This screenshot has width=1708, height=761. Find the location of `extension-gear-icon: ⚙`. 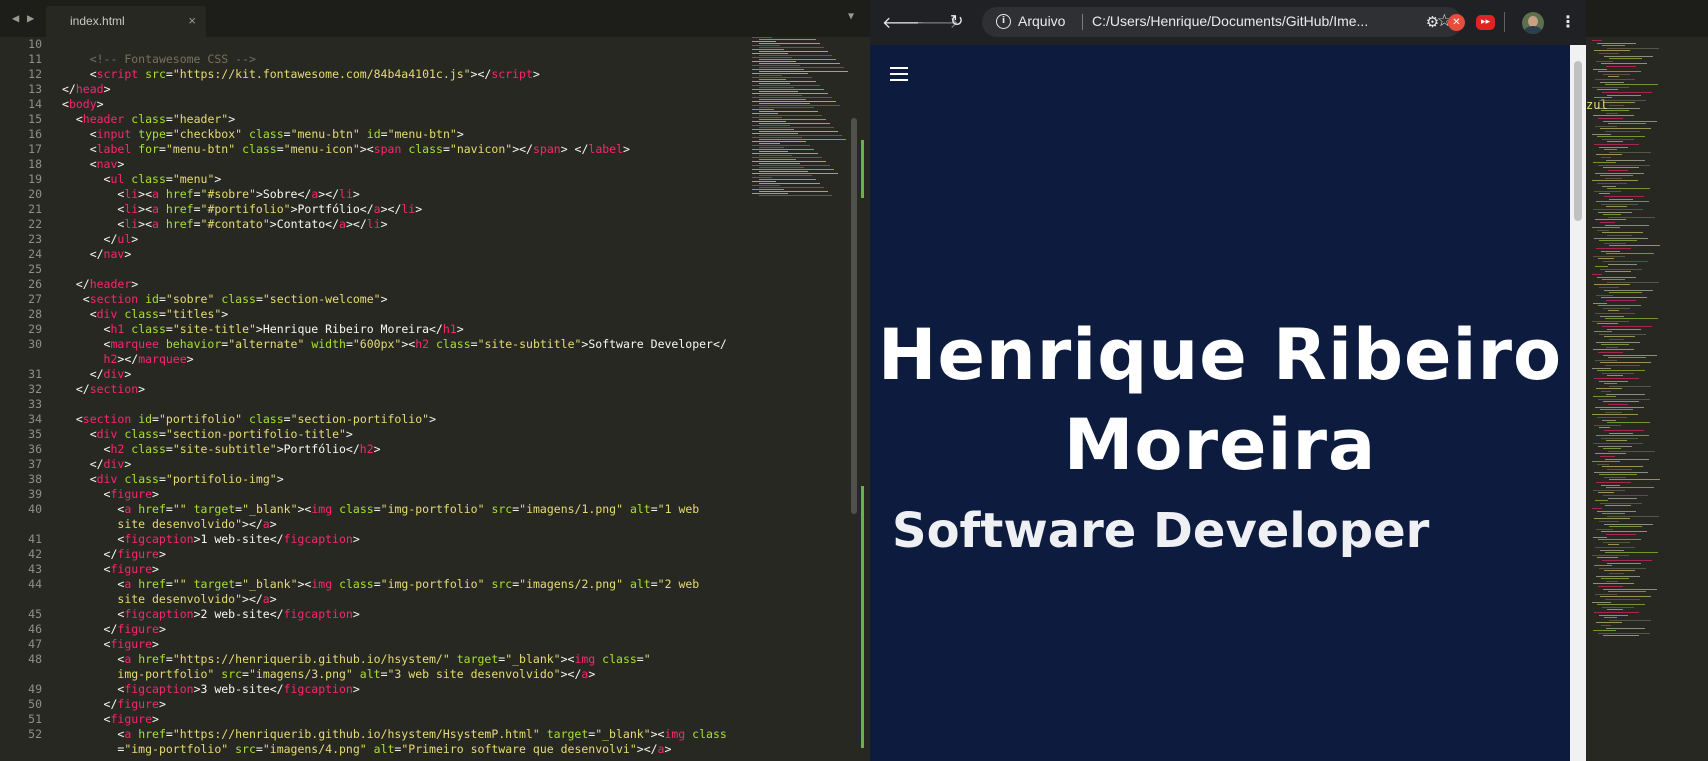

extension-gear-icon: ⚙ is located at coordinates (1432, 22).